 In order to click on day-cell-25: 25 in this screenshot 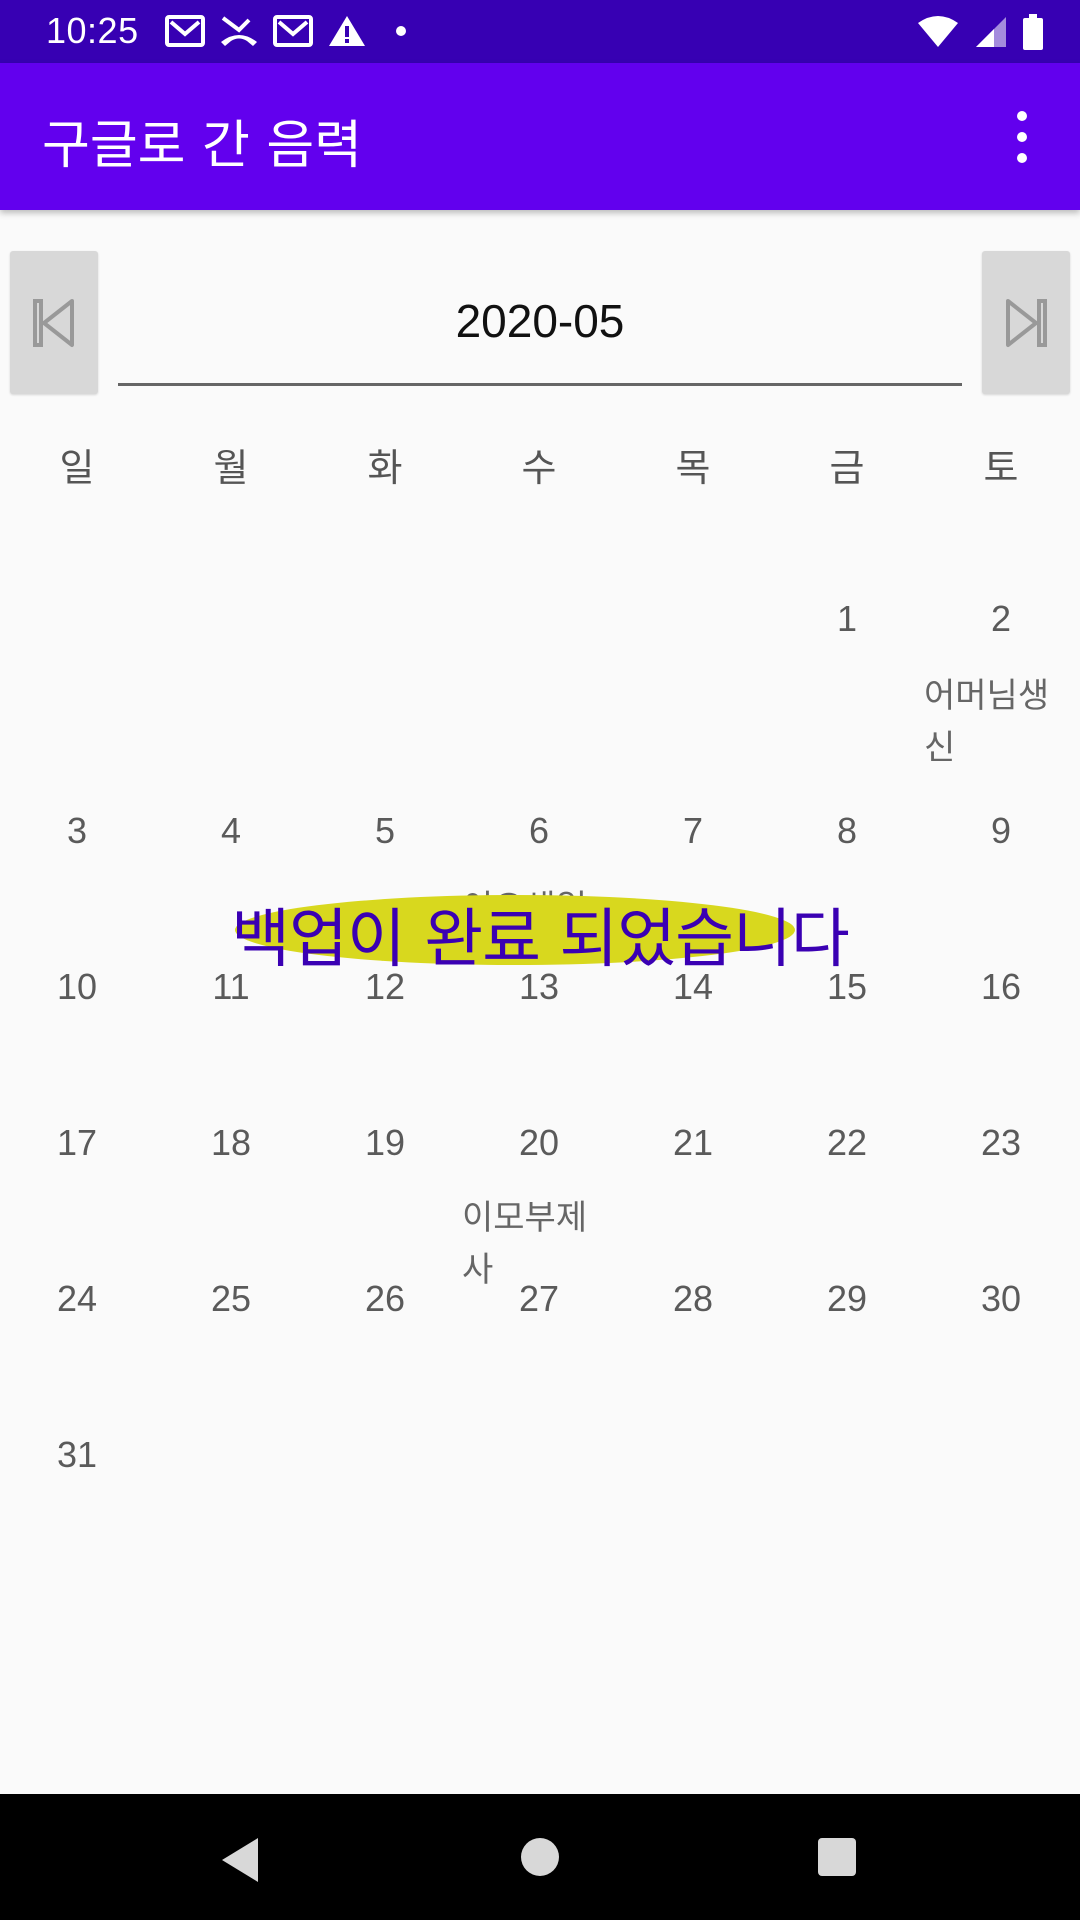, I will do `click(231, 1299)`.